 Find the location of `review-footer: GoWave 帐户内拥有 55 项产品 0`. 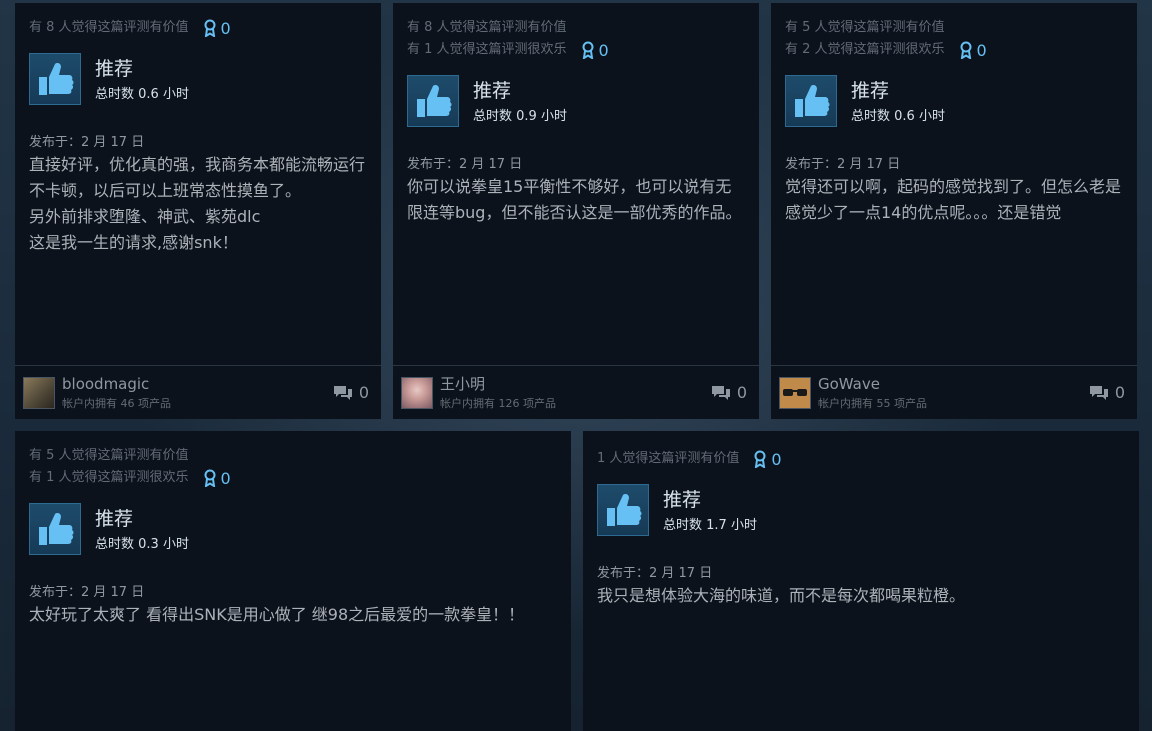

review-footer: GoWave 帐户内拥有 55 项产品 0 is located at coordinates (954, 392).